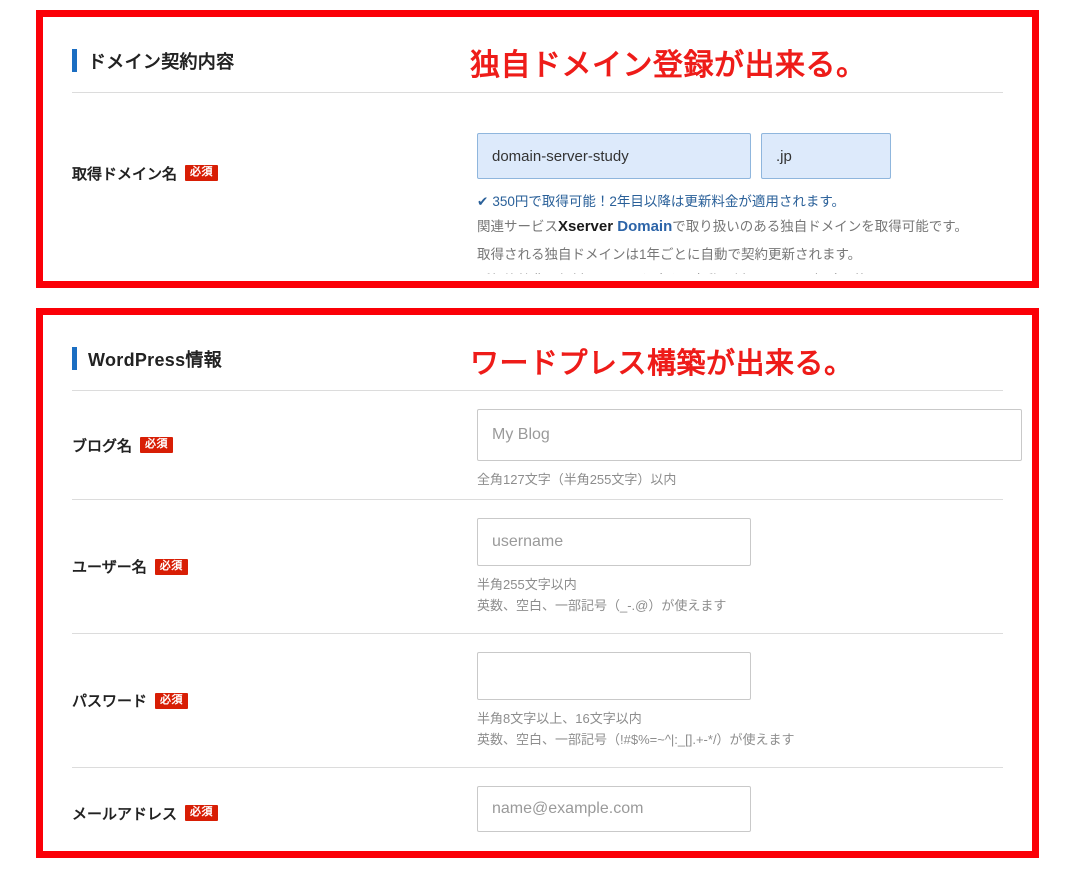 This screenshot has width=1072, height=869. What do you see at coordinates (102, 446) in the screenshot?
I see `blog-name-label: ブログ名` at bounding box center [102, 446].